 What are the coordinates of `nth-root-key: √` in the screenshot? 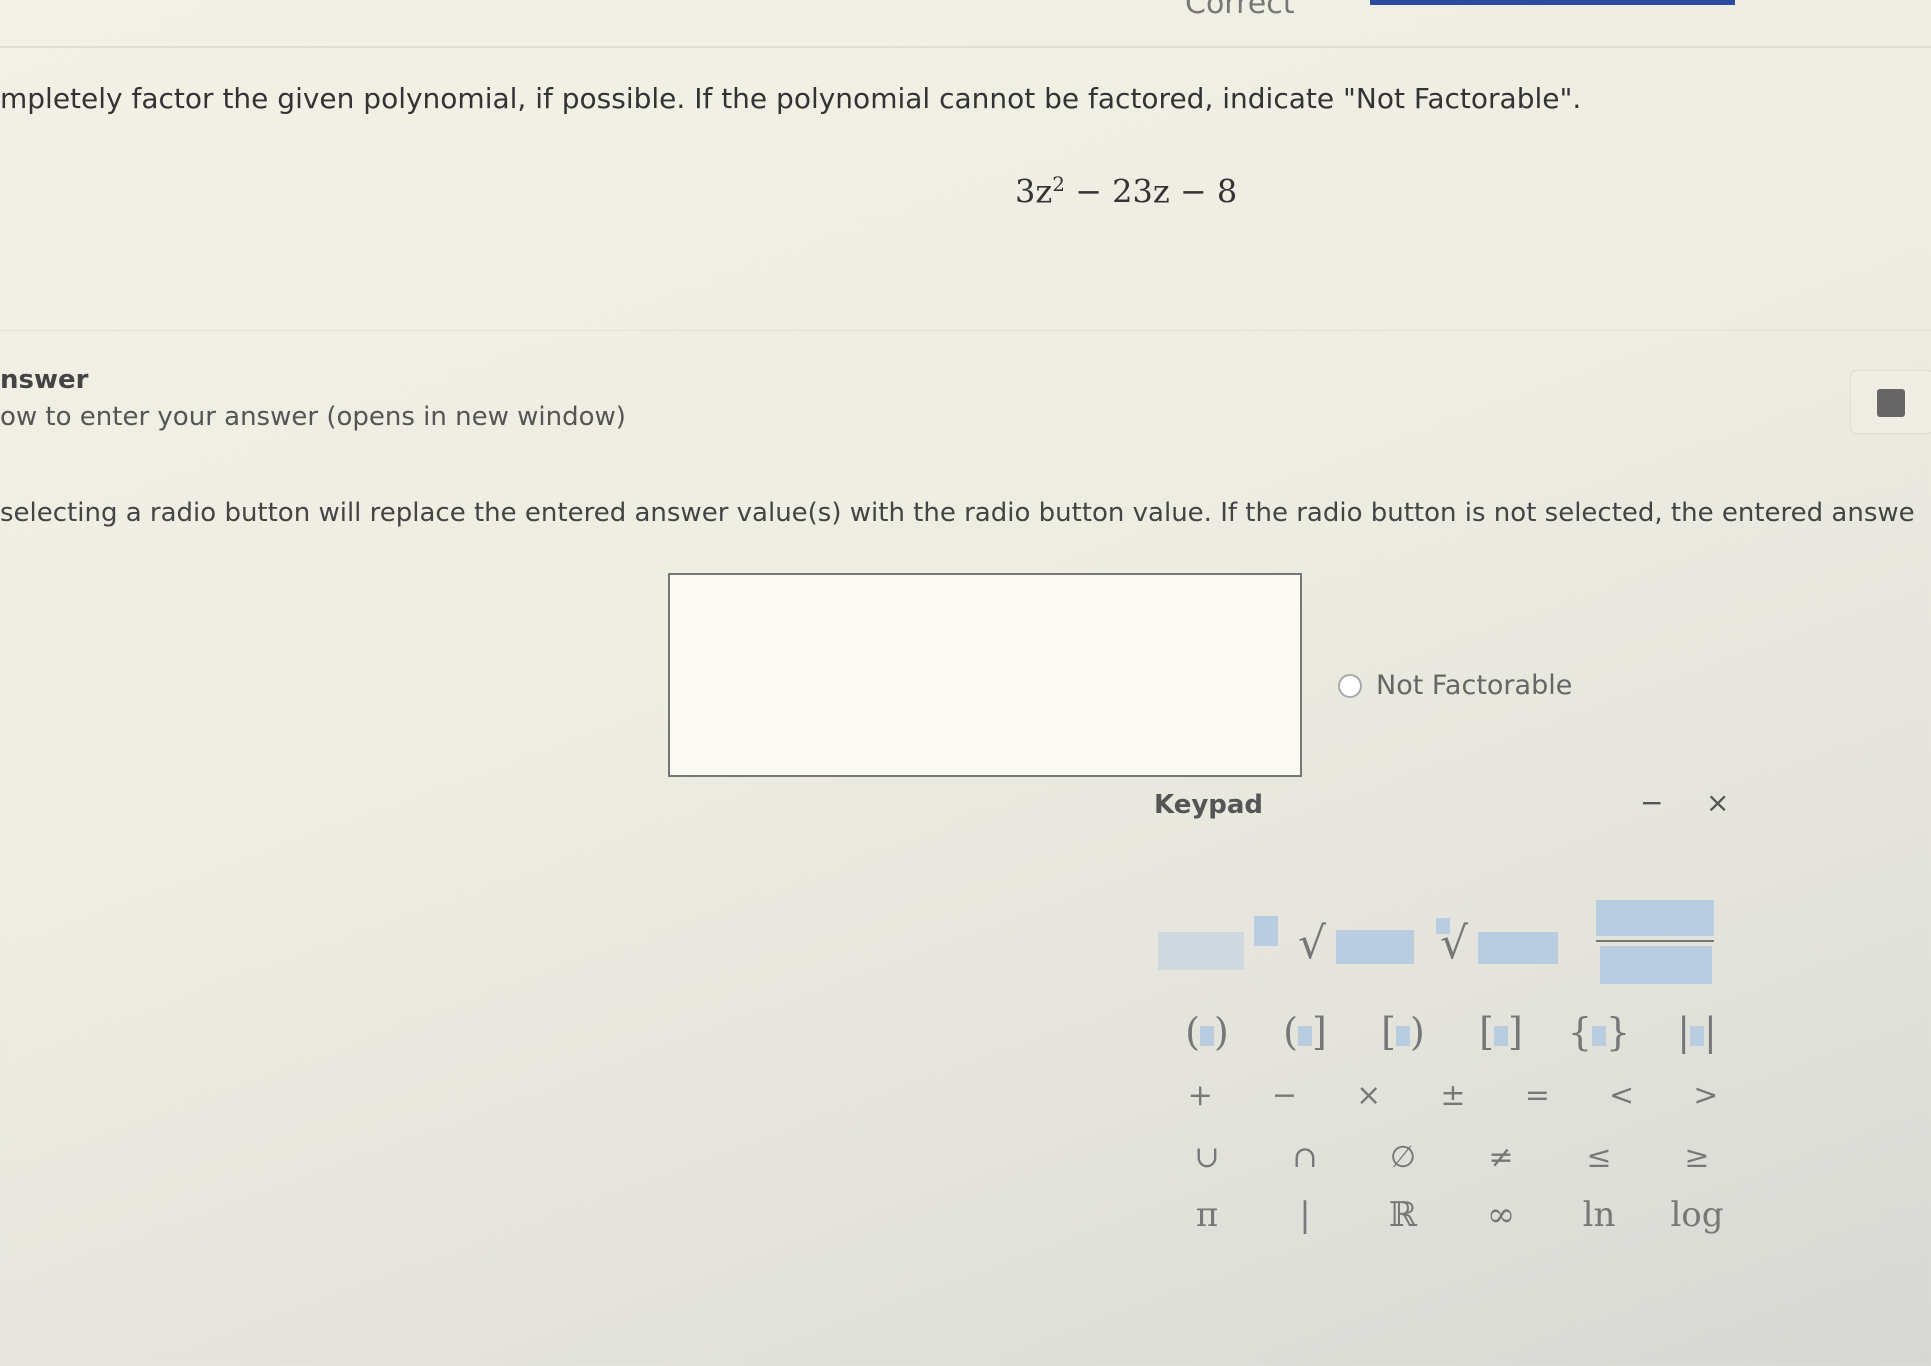 It's located at (1501, 945).